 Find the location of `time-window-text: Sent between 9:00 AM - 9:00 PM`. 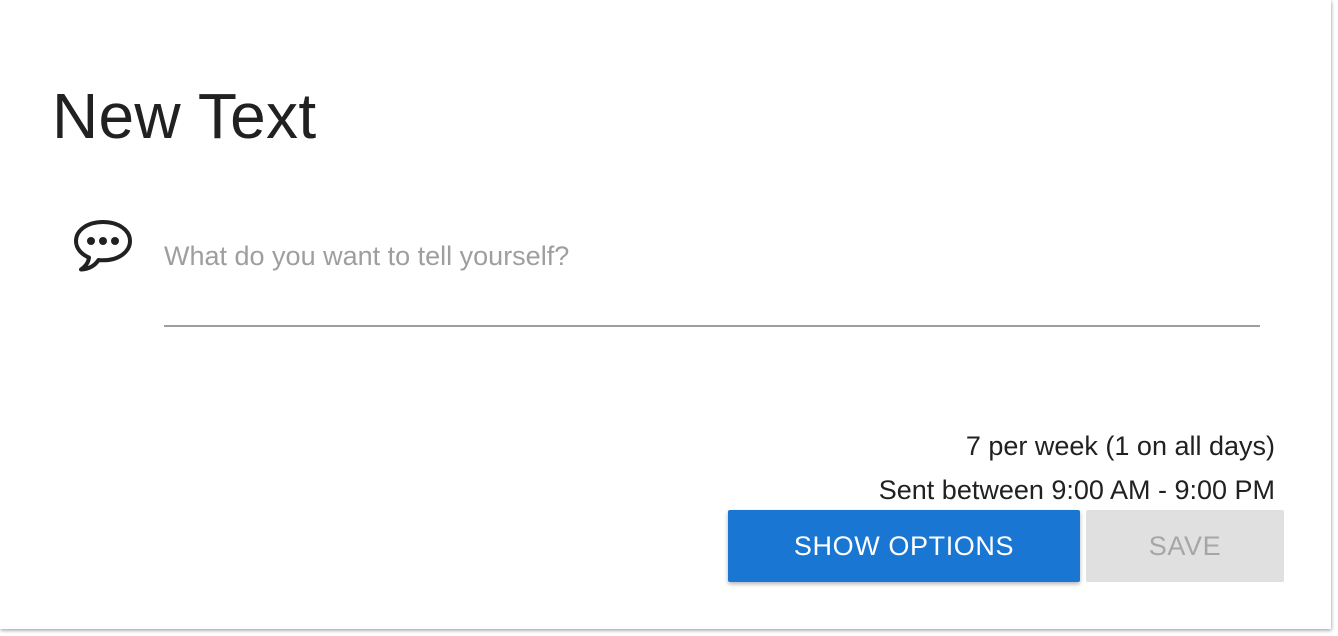

time-window-text: Sent between 9:00 AM - 9:00 PM is located at coordinates (1076, 490).